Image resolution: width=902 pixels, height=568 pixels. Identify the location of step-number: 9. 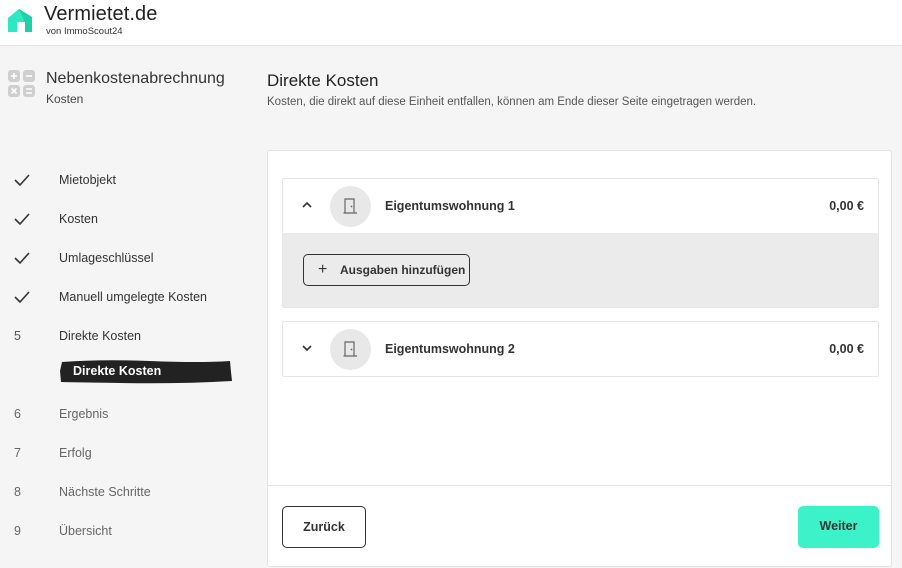
(17, 531).